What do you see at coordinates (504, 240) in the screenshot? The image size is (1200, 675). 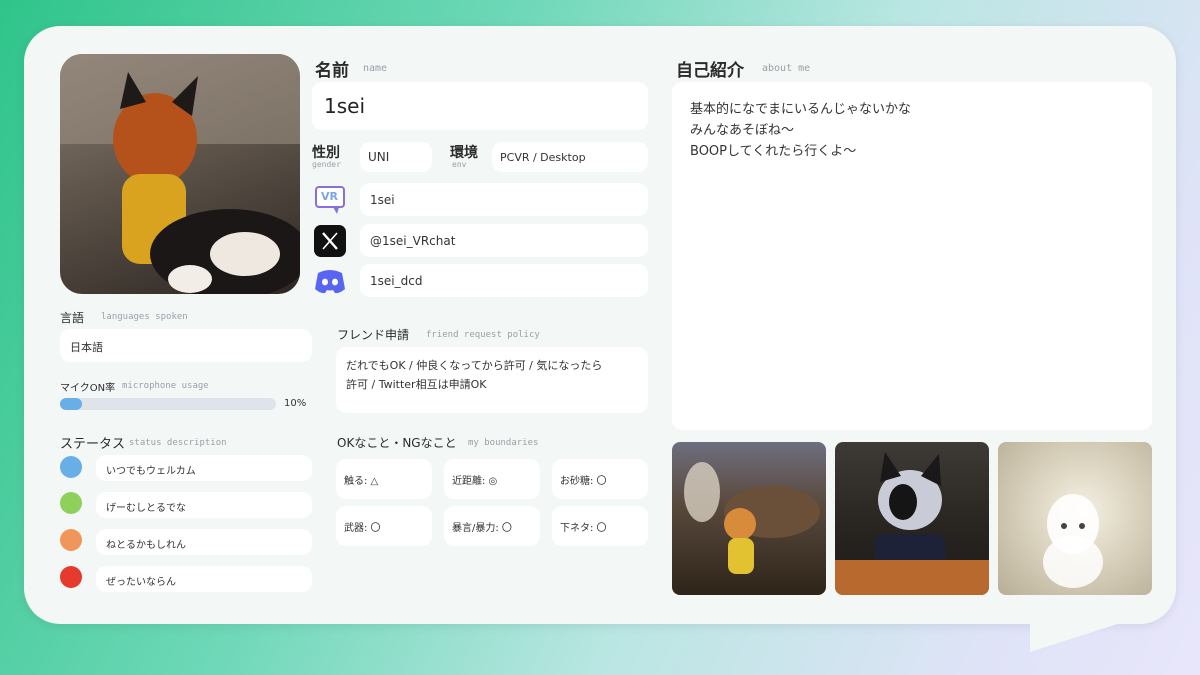 I see `x-field: @1sei_VRchat` at bounding box center [504, 240].